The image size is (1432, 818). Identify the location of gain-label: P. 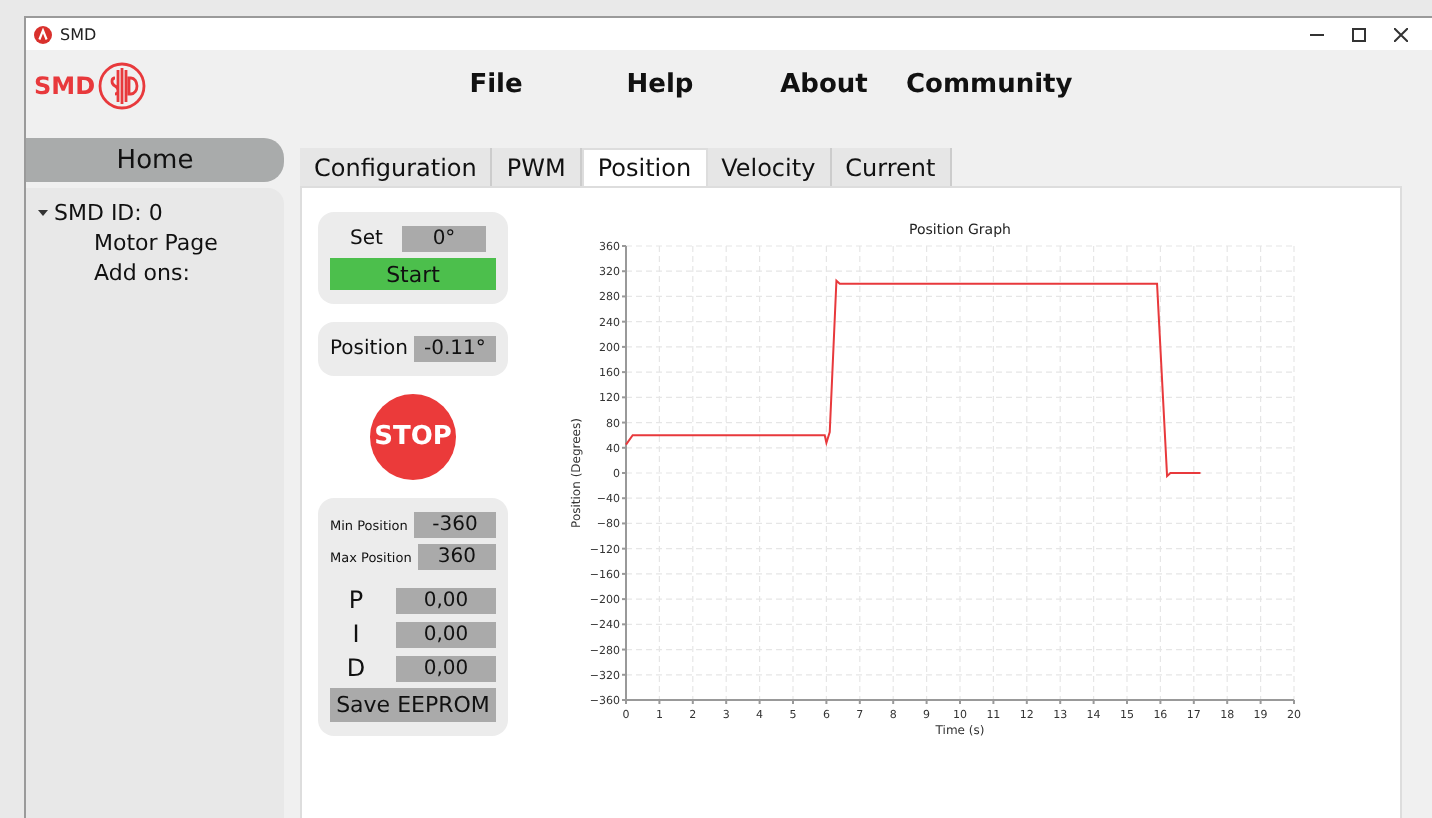
(356, 600).